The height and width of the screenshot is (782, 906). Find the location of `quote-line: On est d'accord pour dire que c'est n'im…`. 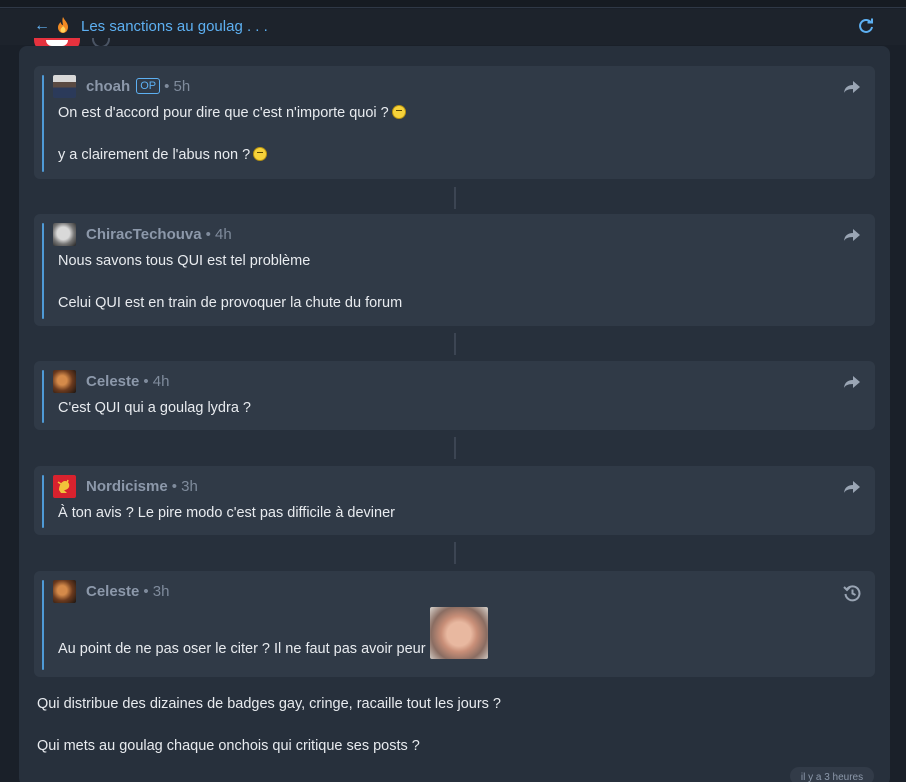

quote-line: On est d'accord pour dire que c'est n'im… is located at coordinates (232, 113).